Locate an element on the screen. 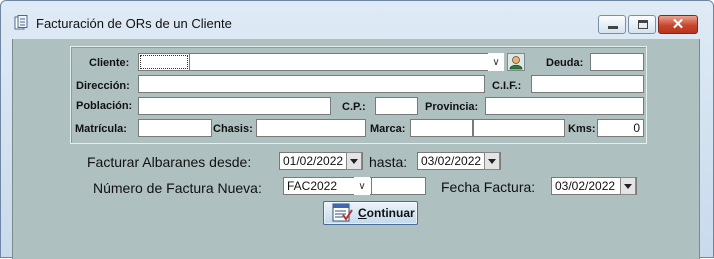  provincia-input is located at coordinates (564, 106).